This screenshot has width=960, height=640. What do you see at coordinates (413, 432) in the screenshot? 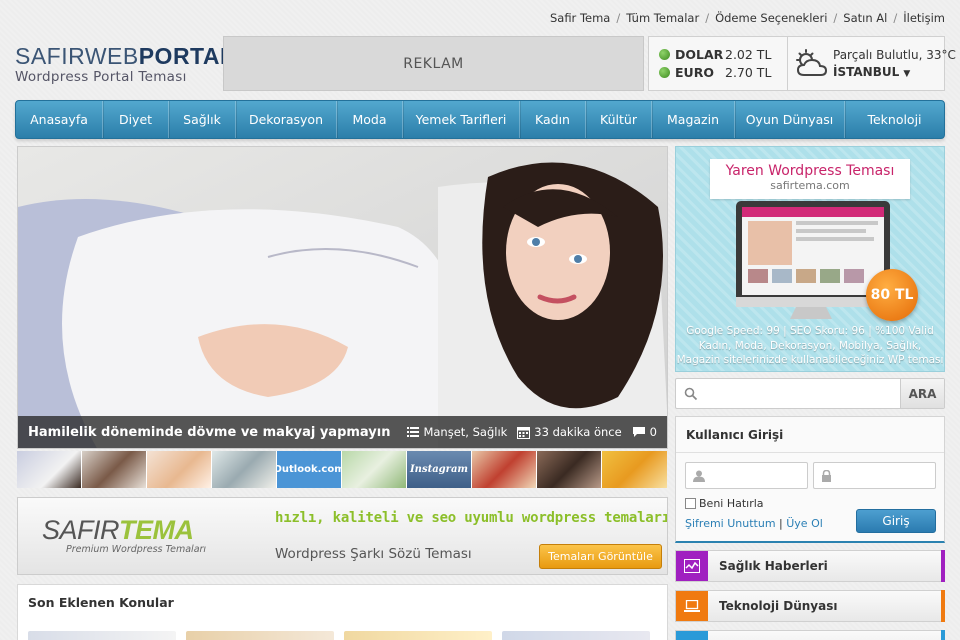
I see `list-icon` at bounding box center [413, 432].